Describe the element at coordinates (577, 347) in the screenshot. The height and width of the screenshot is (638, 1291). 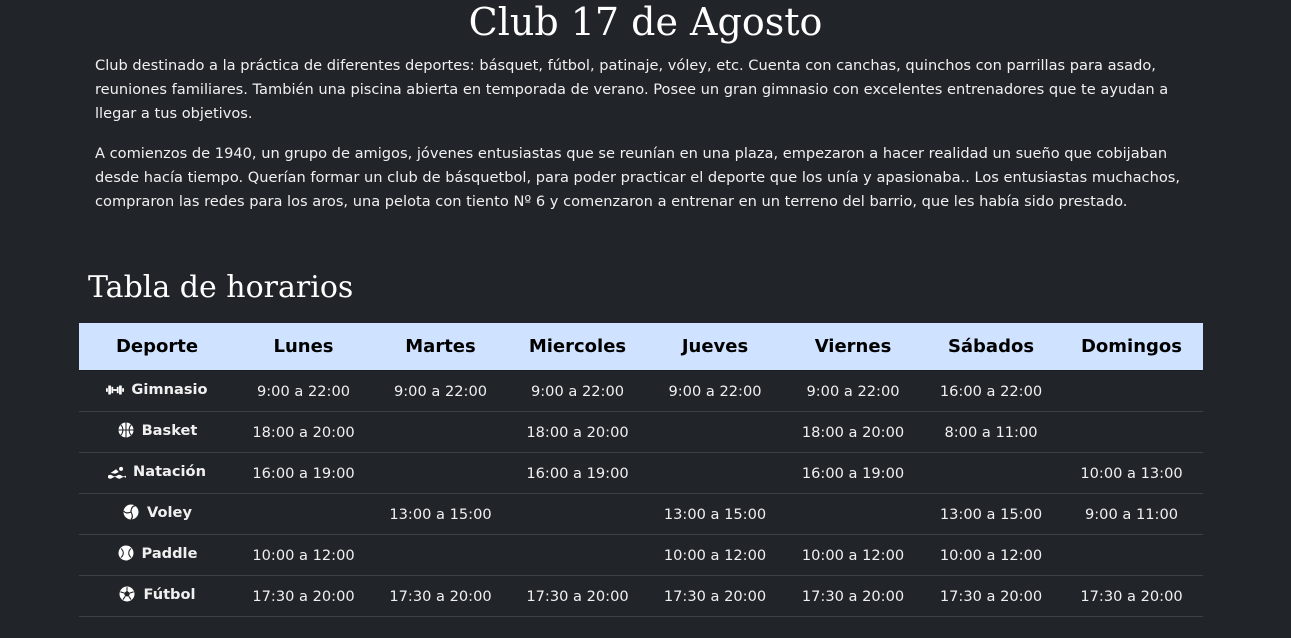
I see `header-miercoles: Miercoles` at that location.